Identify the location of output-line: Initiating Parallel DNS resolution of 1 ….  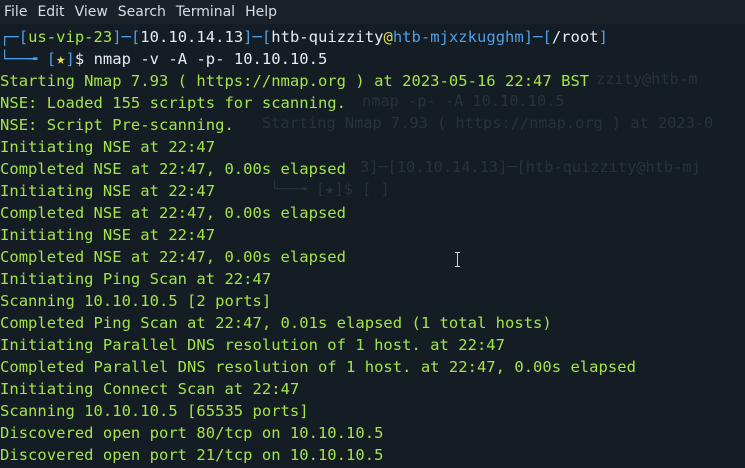
(252, 345).